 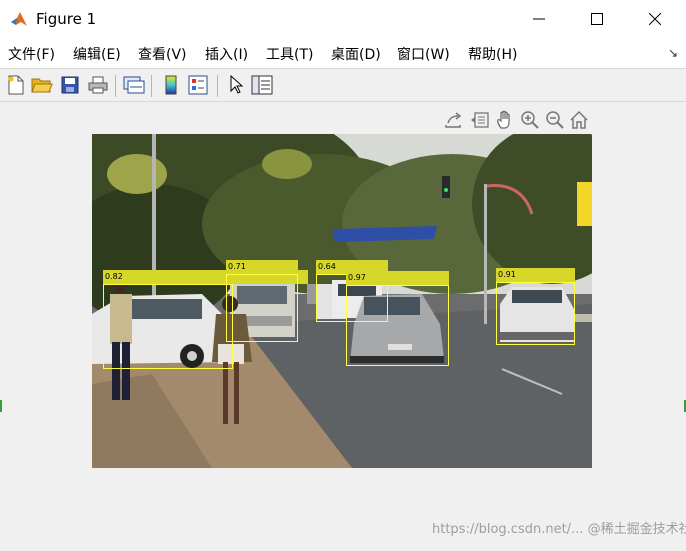 I want to click on menu-file: 文件(F), so click(x=31, y=54).